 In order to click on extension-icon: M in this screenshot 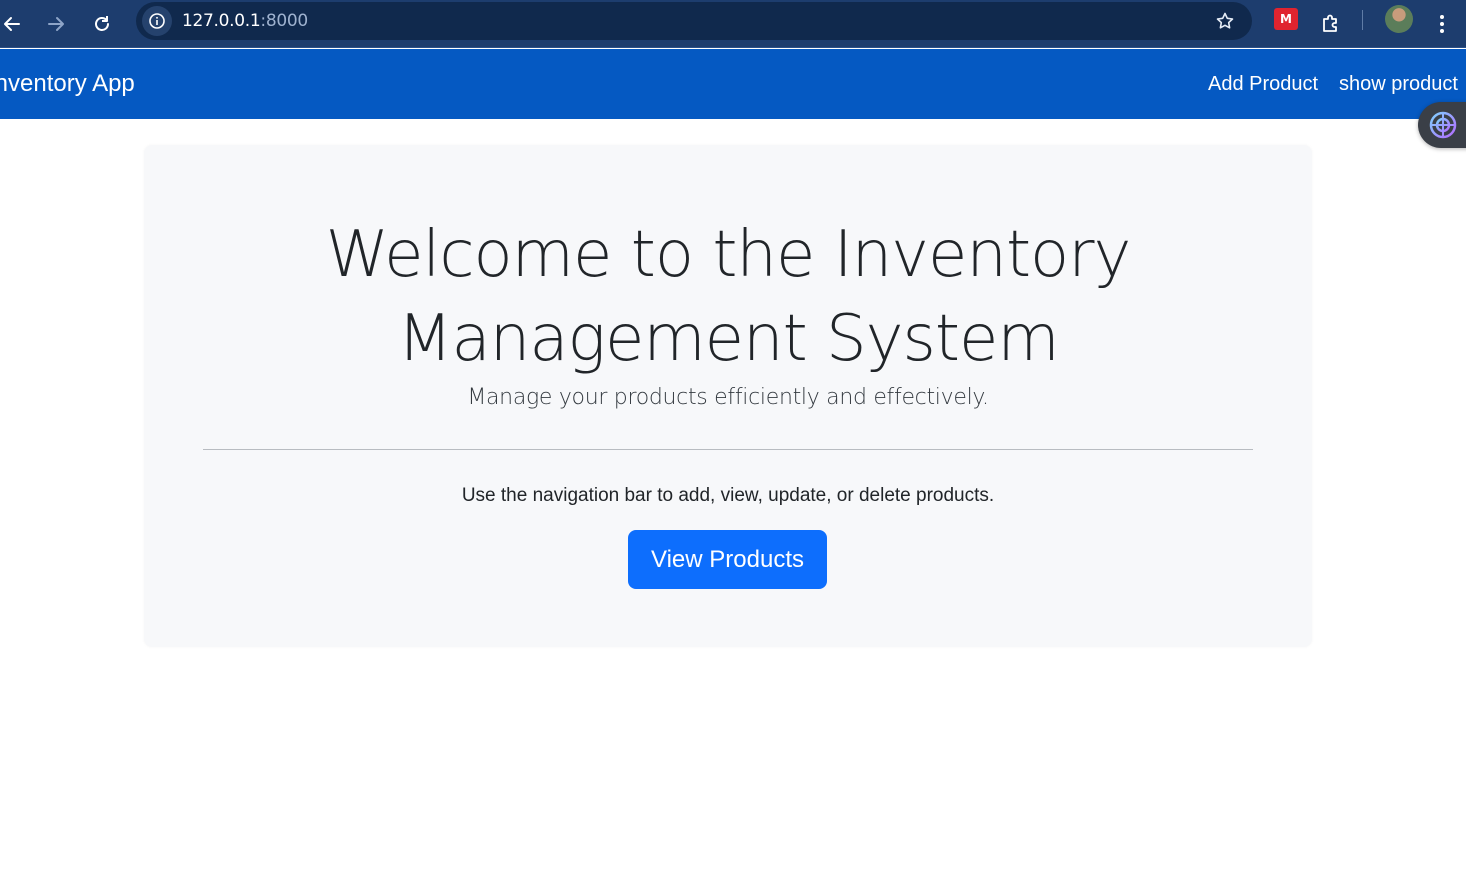, I will do `click(1286, 19)`.